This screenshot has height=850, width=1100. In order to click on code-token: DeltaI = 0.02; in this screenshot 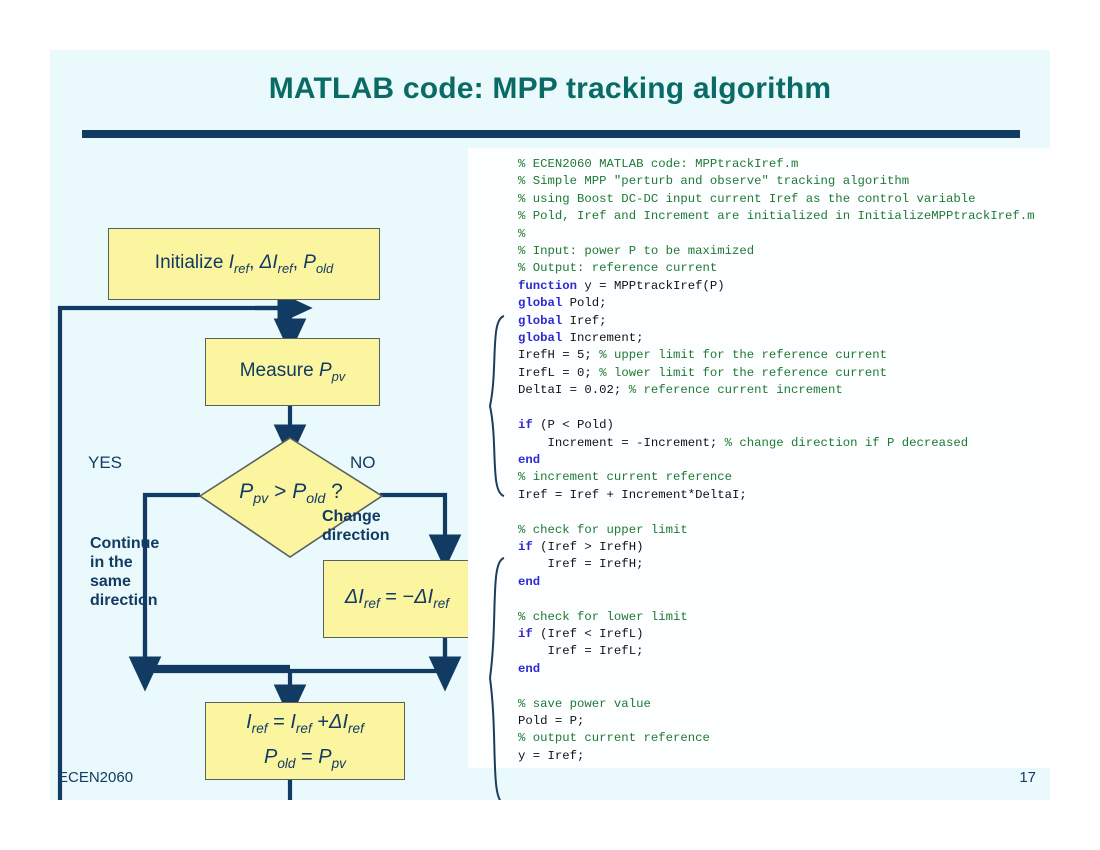, I will do `click(573, 390)`.